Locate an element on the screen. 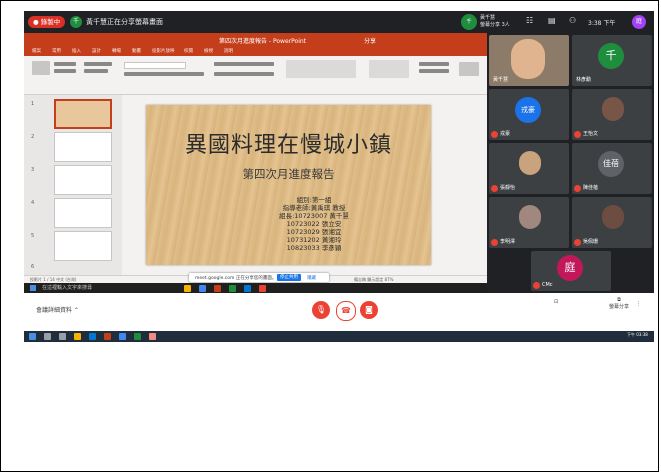 Image resolution: width=661 pixels, height=474 pixels. participant-tile: 王怡文 is located at coordinates (612, 114).